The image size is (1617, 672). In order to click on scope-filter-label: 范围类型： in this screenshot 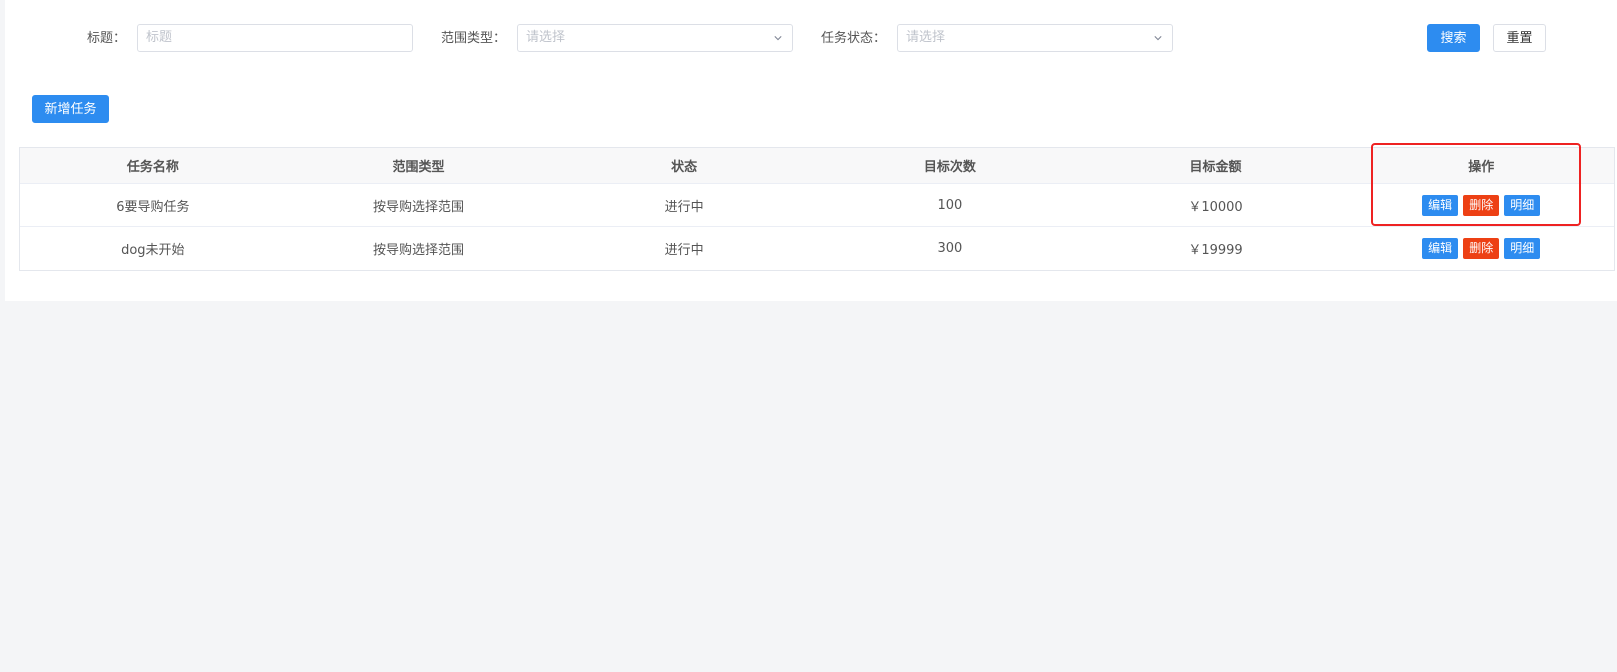, I will do `click(474, 38)`.